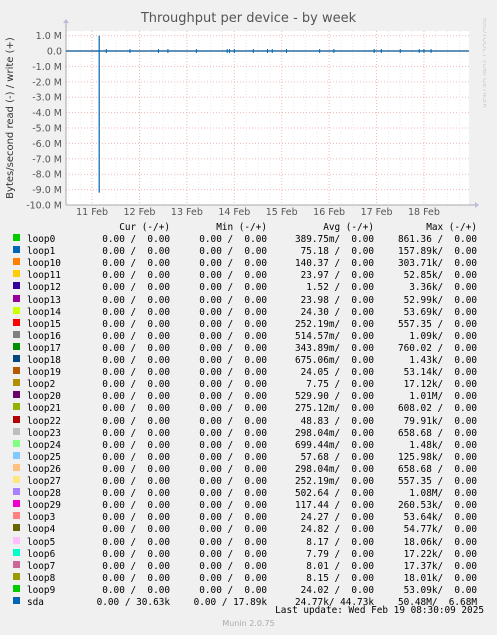 The image size is (497, 635). Describe the element at coordinates (187, 212) in the screenshot. I see `x-tick-label: 13 Feb` at that location.